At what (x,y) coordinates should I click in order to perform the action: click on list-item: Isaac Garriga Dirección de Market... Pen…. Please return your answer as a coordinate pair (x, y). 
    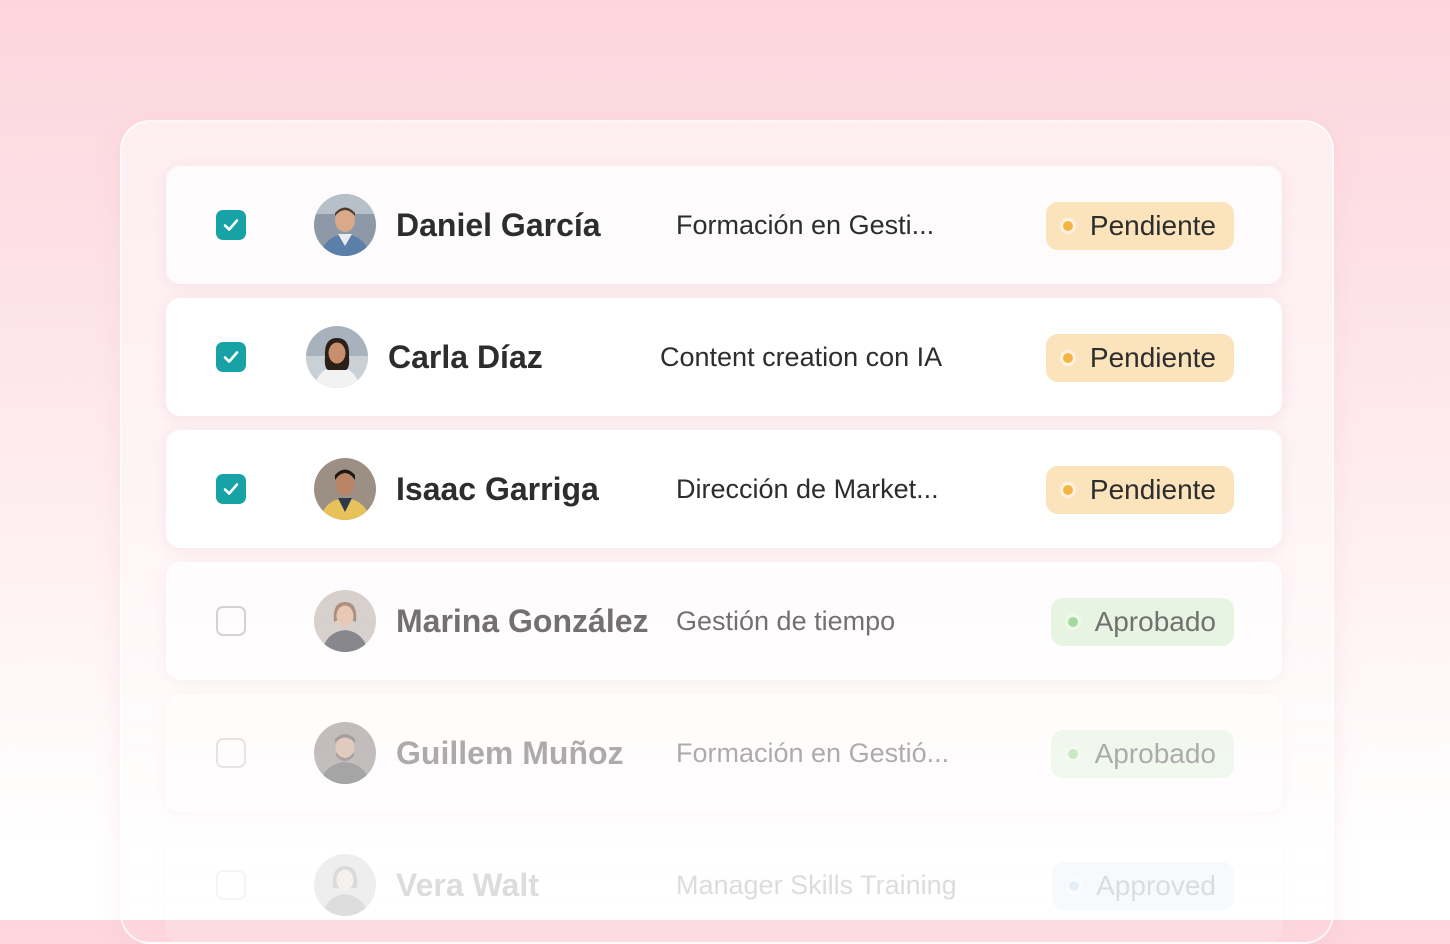
    Looking at the image, I should click on (724, 489).